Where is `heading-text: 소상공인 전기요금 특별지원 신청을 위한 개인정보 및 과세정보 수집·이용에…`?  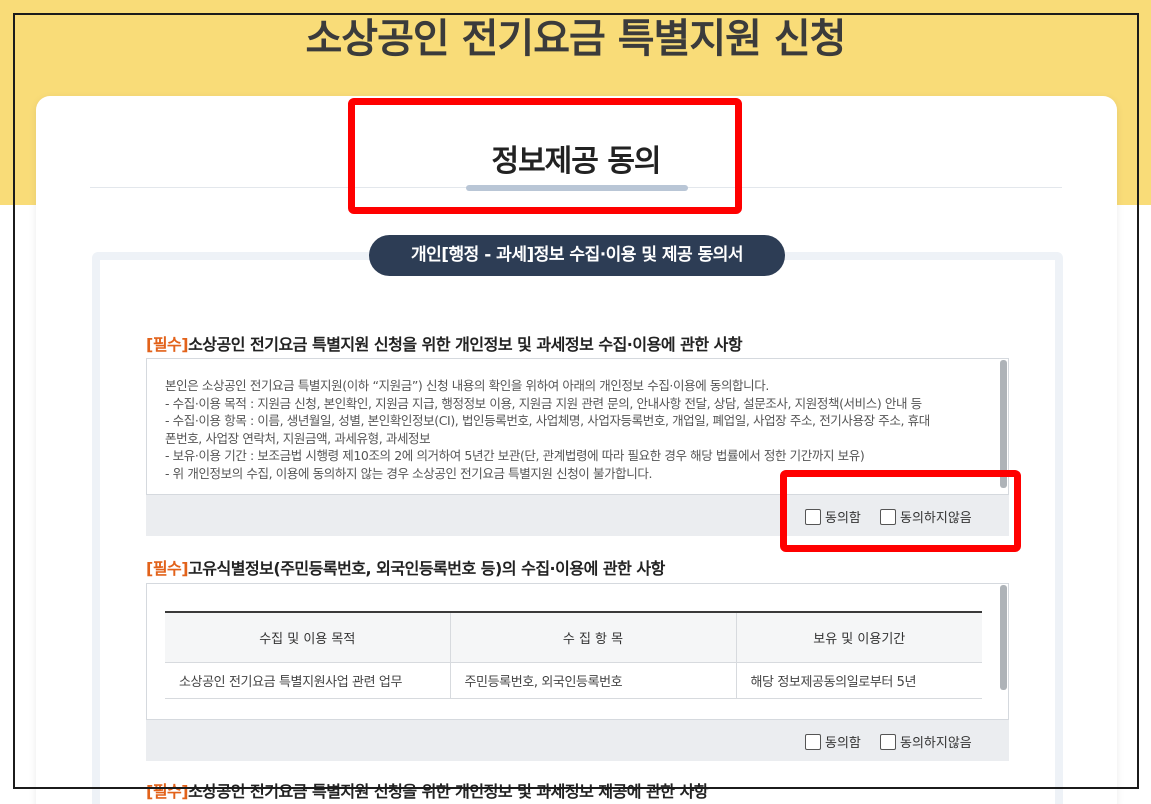 heading-text: 소상공인 전기요금 특별지원 신청을 위한 개인정보 및 과세정보 수집·이용에… is located at coordinates (465, 344).